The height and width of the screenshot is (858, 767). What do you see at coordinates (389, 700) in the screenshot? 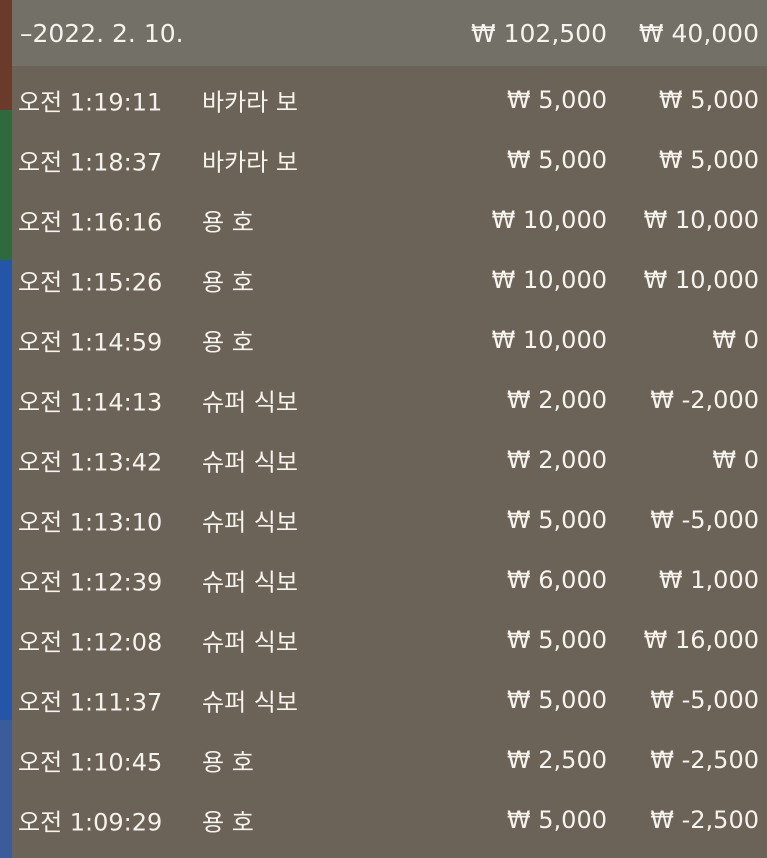
I see `history-row: 오전 1:11:37 슈퍼 식보 ₩ 5,000 ₩ -5,000` at bounding box center [389, 700].